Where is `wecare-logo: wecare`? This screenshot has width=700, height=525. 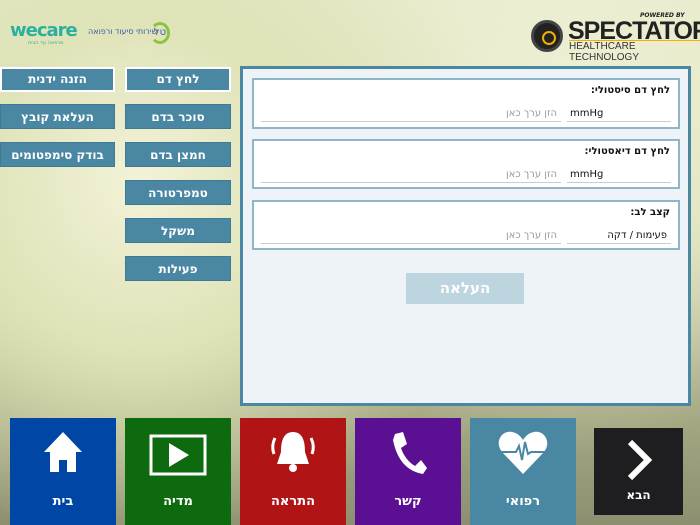
wecare-logo: wecare is located at coordinates (44, 30).